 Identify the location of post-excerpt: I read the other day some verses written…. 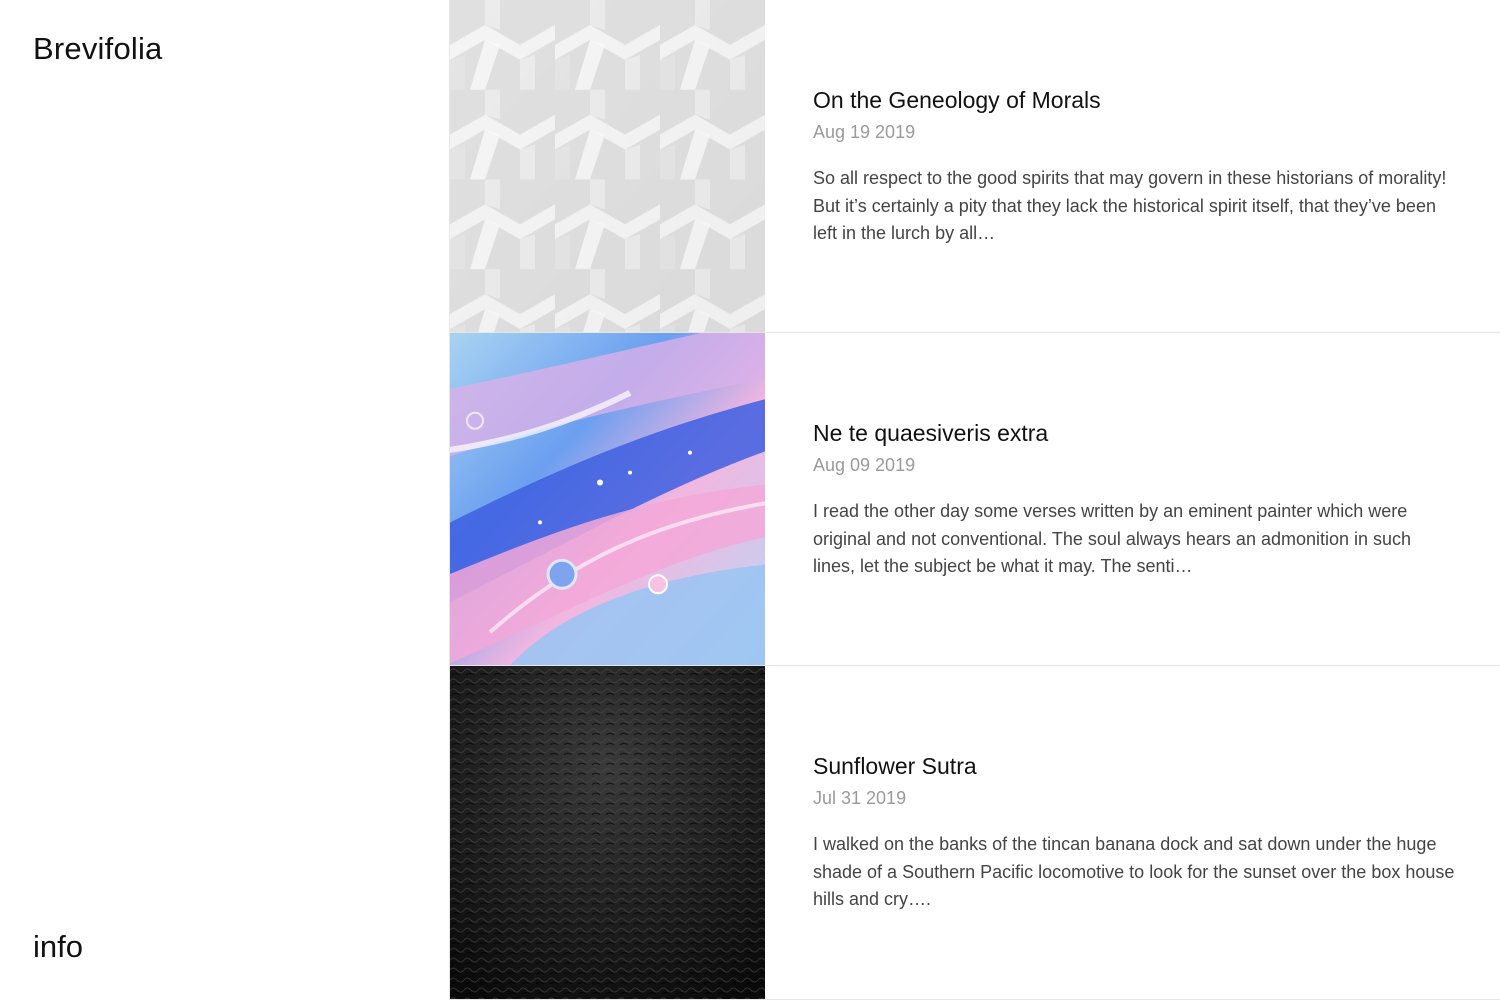
(1112, 538).